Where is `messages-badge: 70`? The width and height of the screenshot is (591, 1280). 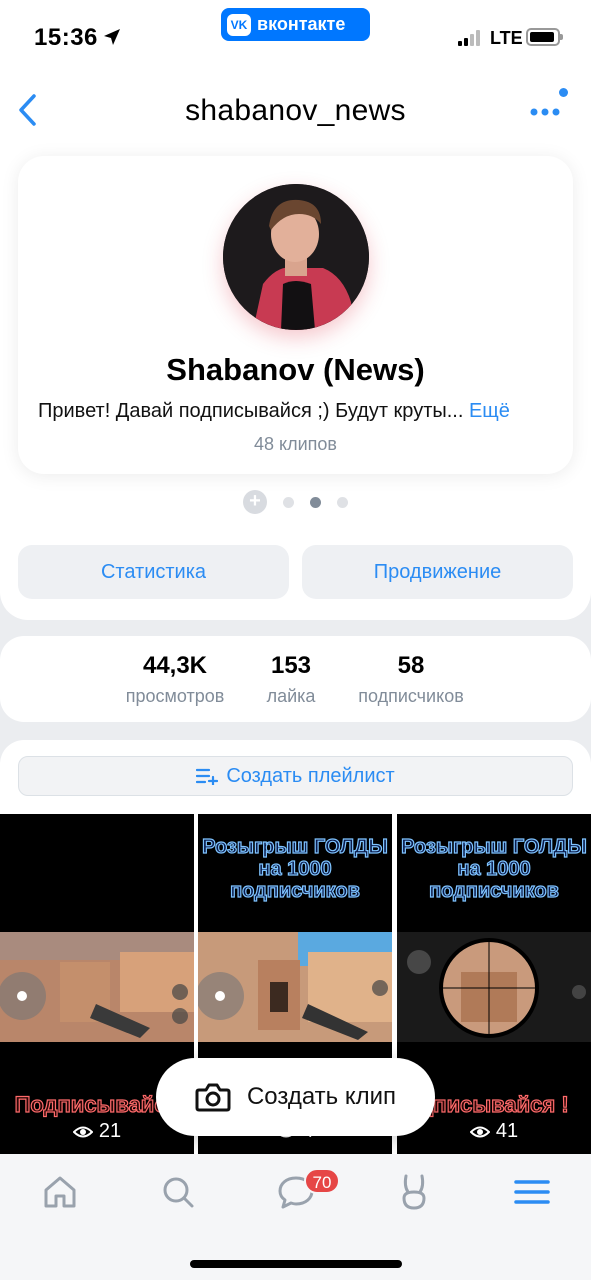
messages-badge: 70 is located at coordinates (322, 1181).